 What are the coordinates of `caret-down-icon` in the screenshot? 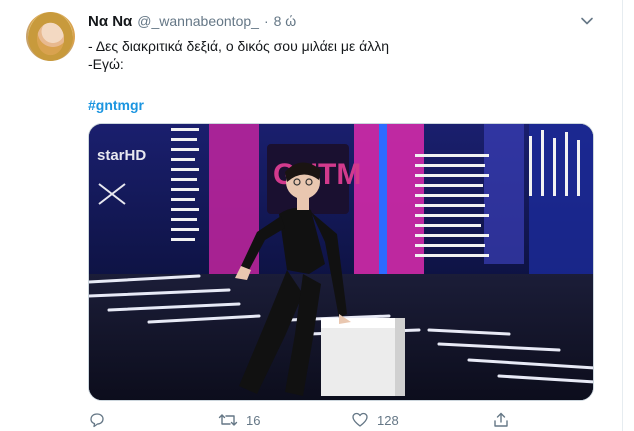 It's located at (587, 21).